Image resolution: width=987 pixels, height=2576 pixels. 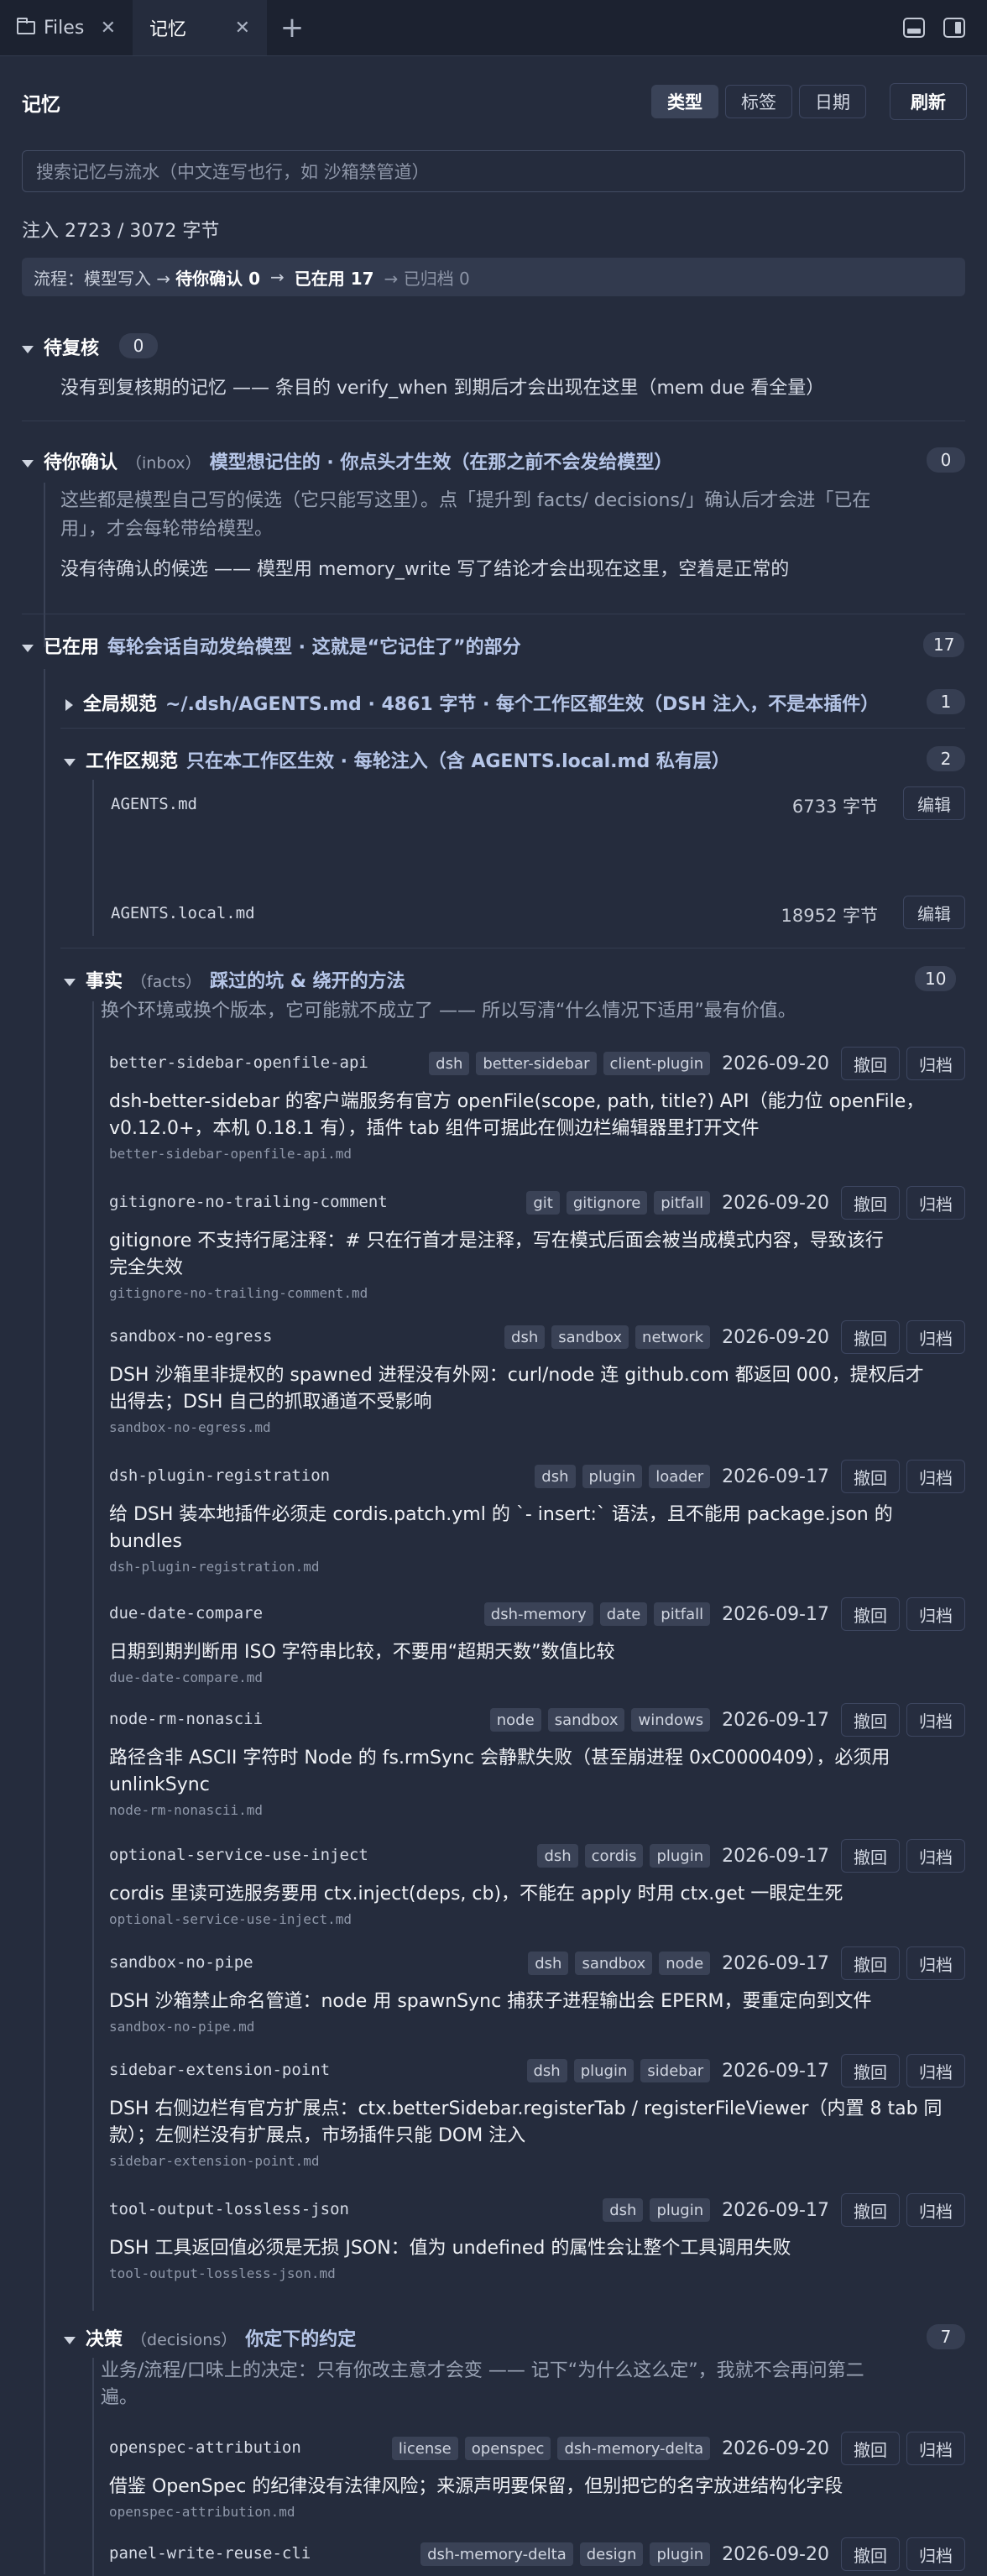 What do you see at coordinates (60, 346) in the screenshot?
I see `section-review-header: 待复核` at bounding box center [60, 346].